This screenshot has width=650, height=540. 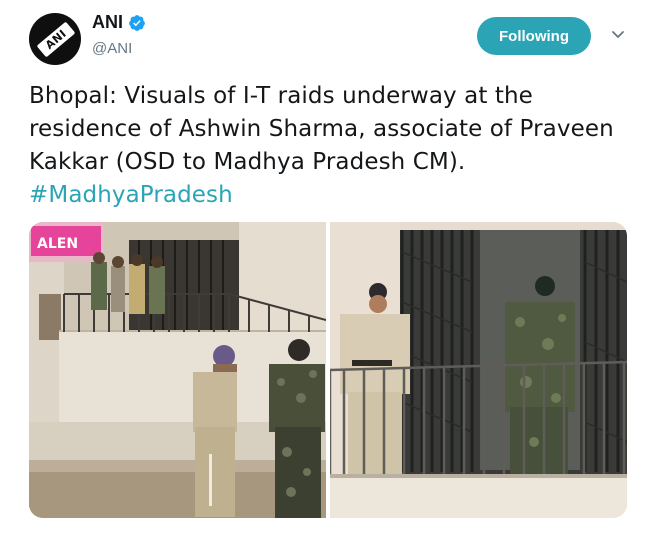 I want to click on author-name-row: ANI, so click(x=119, y=22).